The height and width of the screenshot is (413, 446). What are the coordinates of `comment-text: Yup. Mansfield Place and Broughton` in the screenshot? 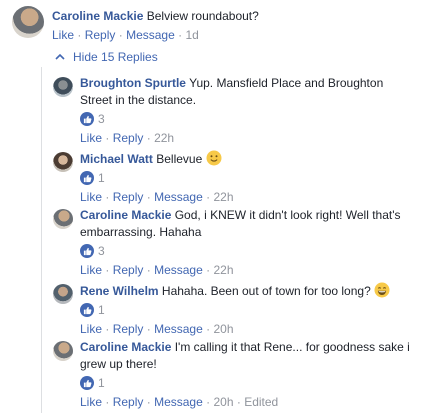 It's located at (286, 83).